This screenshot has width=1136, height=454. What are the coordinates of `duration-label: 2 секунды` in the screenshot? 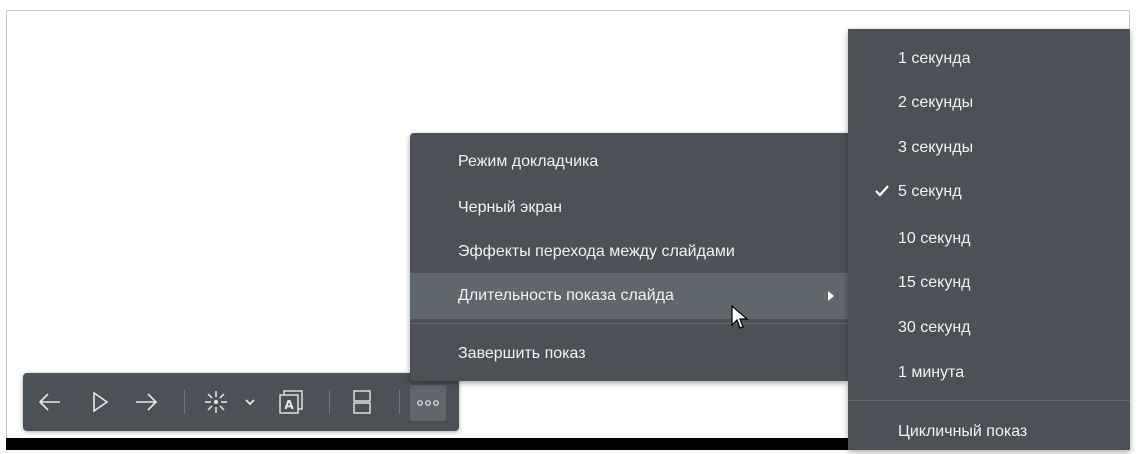 It's located at (936, 102).